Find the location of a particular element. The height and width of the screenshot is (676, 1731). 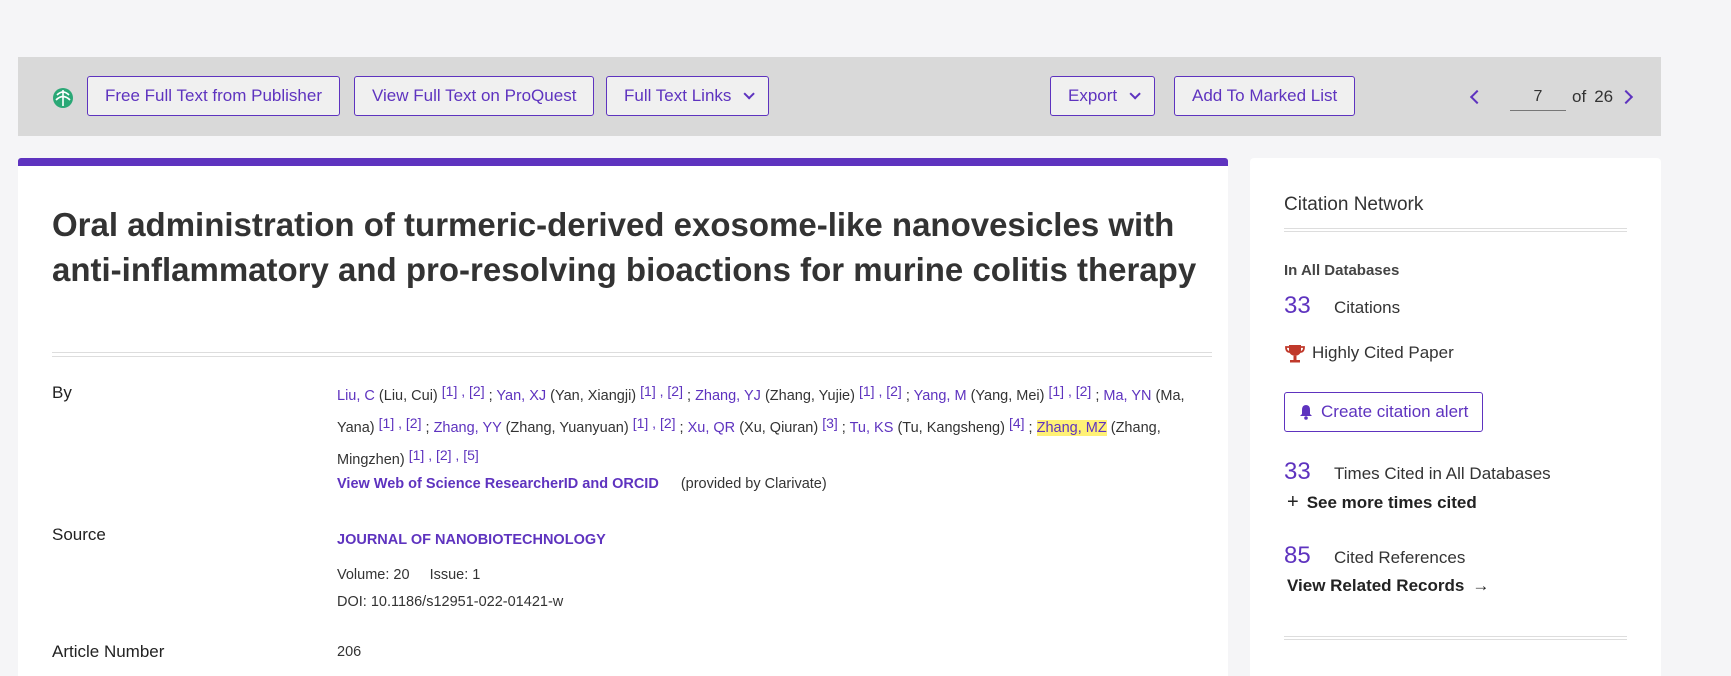

citations-label: Citations is located at coordinates (1367, 307).